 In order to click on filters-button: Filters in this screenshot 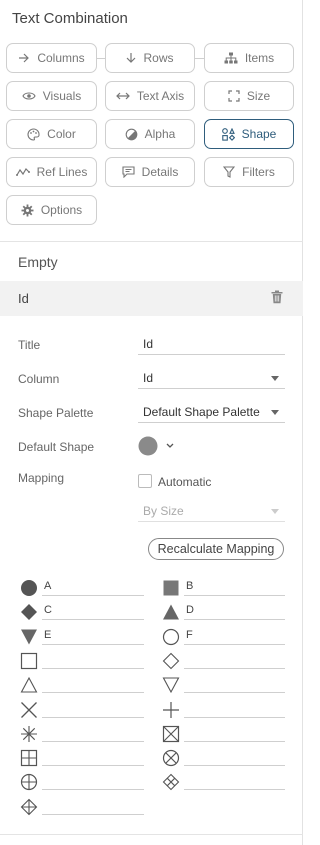, I will do `click(249, 172)`.